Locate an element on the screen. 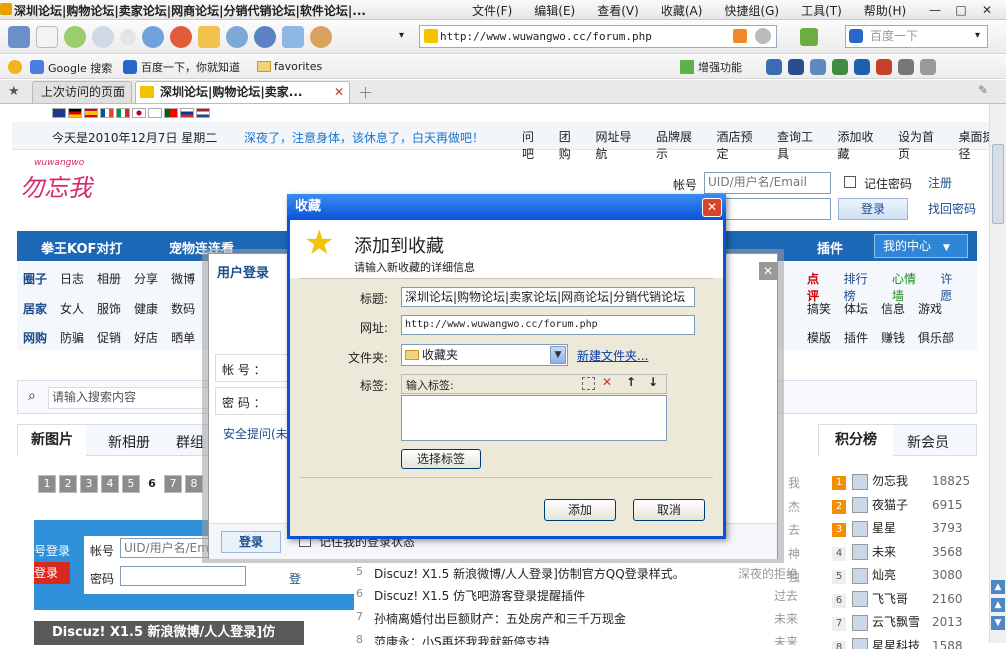 The width and height of the screenshot is (1006, 649). notes-icon is located at coordinates (818, 67).